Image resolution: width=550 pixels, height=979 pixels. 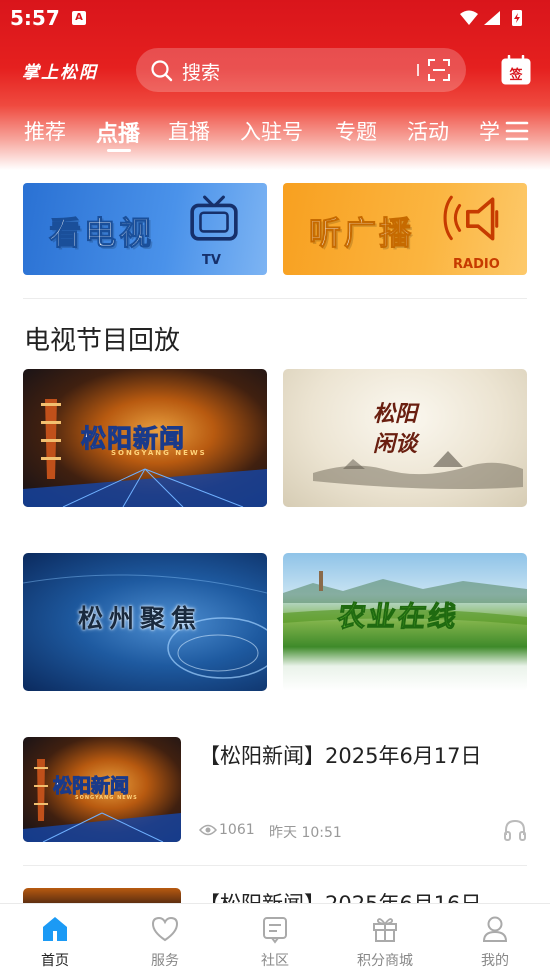 I want to click on wifi-icon, so click(x=469, y=17).